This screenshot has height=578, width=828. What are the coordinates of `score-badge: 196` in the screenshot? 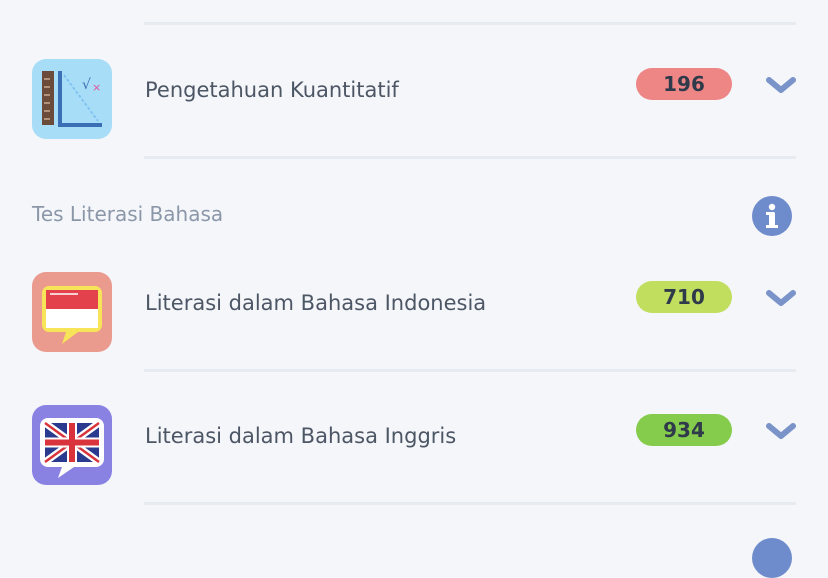 It's located at (684, 84).